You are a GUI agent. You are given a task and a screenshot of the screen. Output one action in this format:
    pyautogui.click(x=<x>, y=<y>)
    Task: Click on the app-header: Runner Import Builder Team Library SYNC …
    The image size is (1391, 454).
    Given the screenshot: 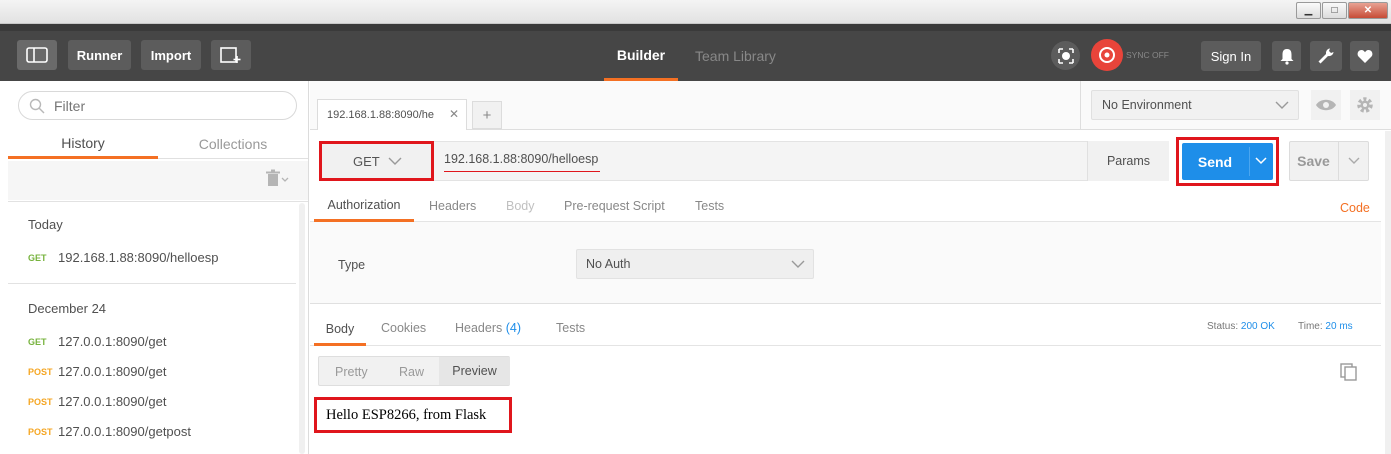 What is the action you would take?
    pyautogui.click(x=695, y=52)
    